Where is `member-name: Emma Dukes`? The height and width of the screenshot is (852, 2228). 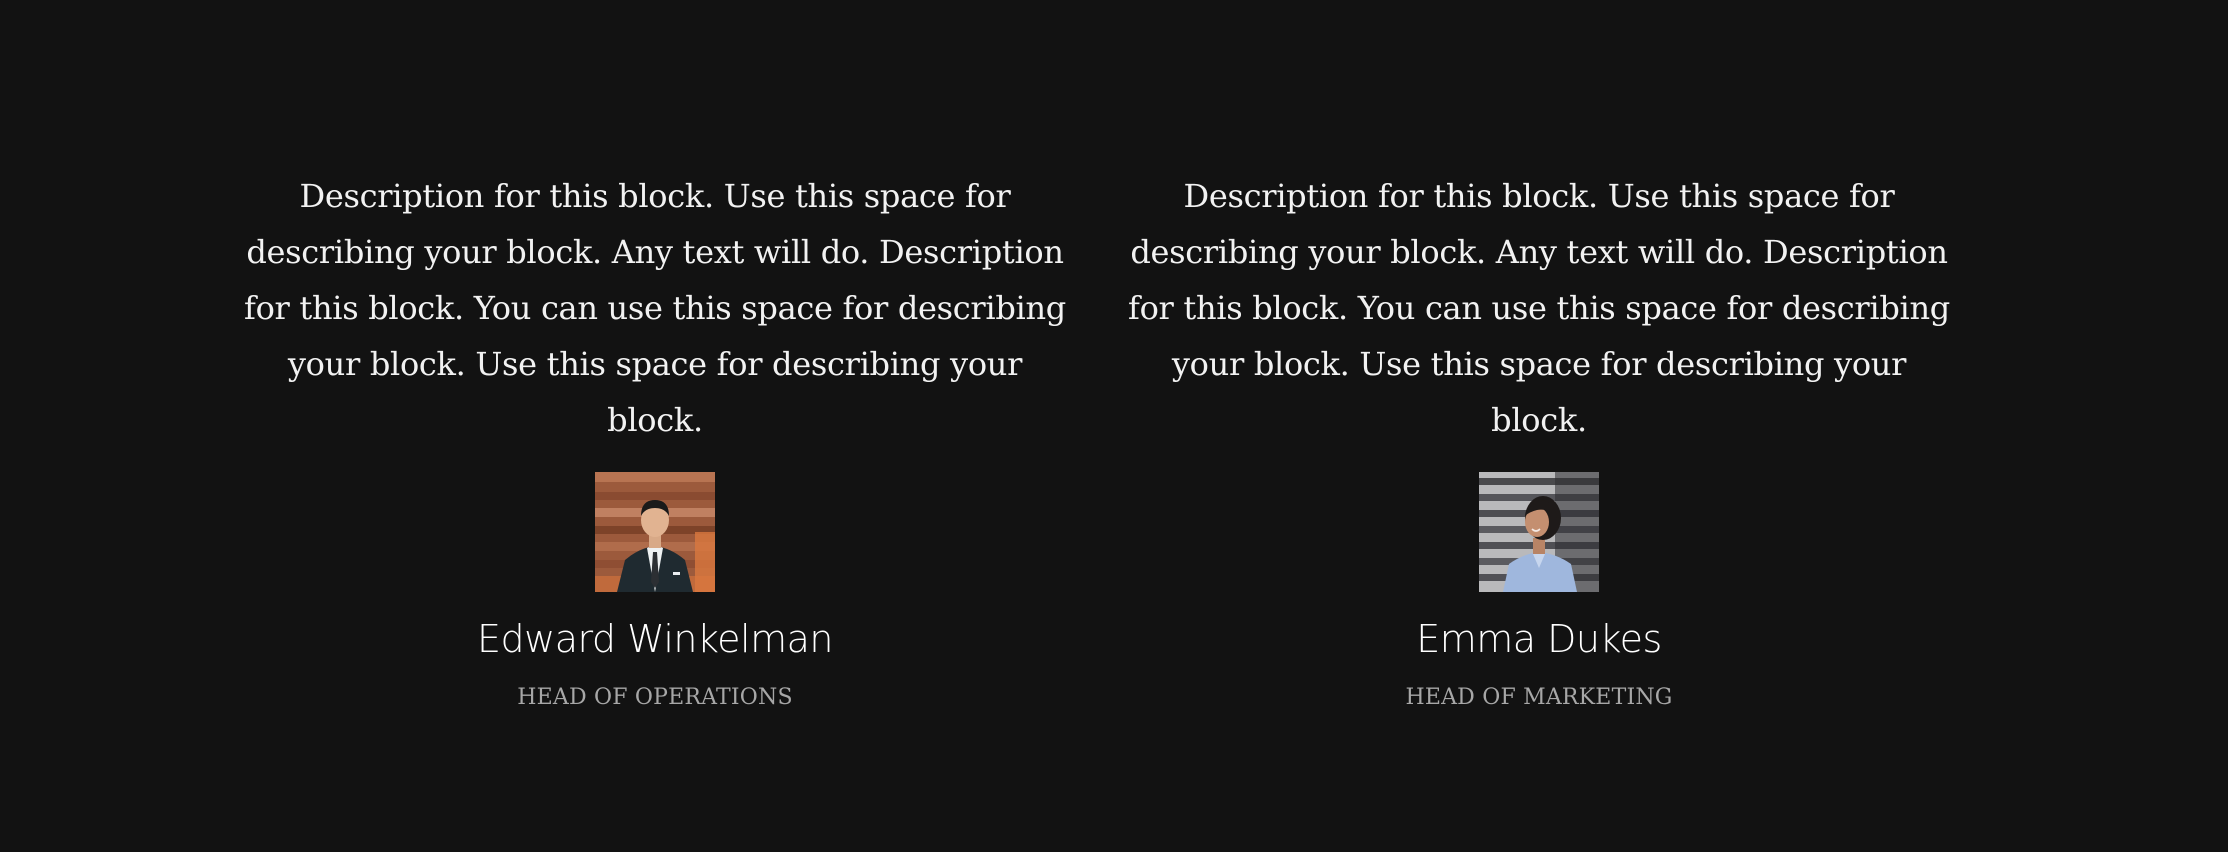 member-name: Emma Dukes is located at coordinates (1539, 639).